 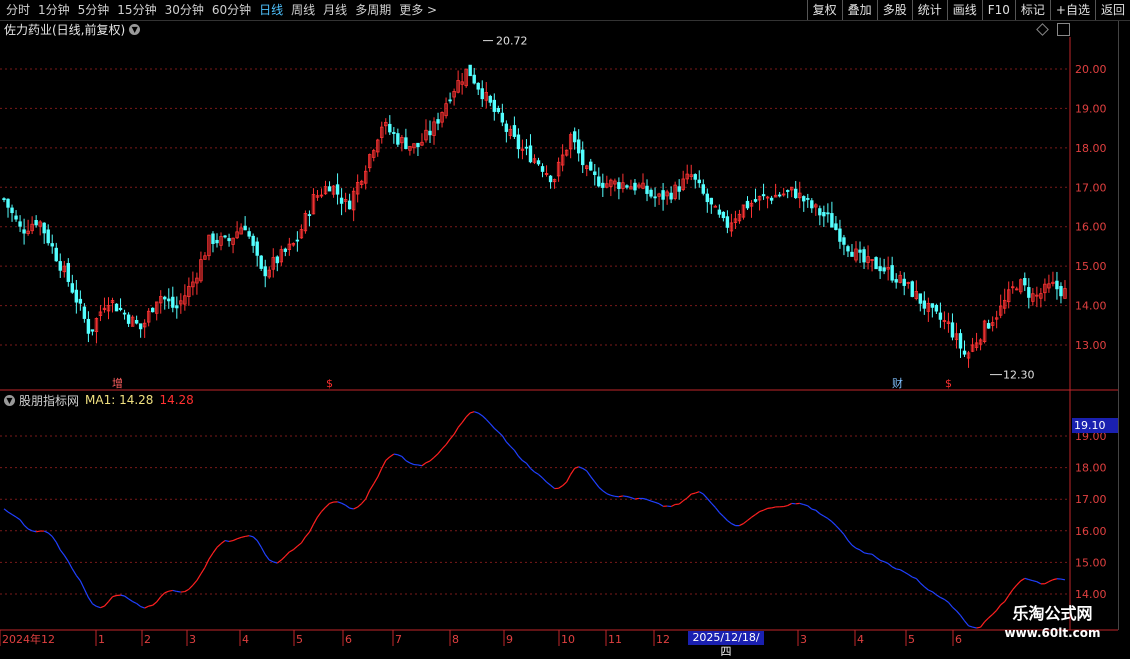 I want to click on x-tick-label: 12, so click(x=663, y=639).